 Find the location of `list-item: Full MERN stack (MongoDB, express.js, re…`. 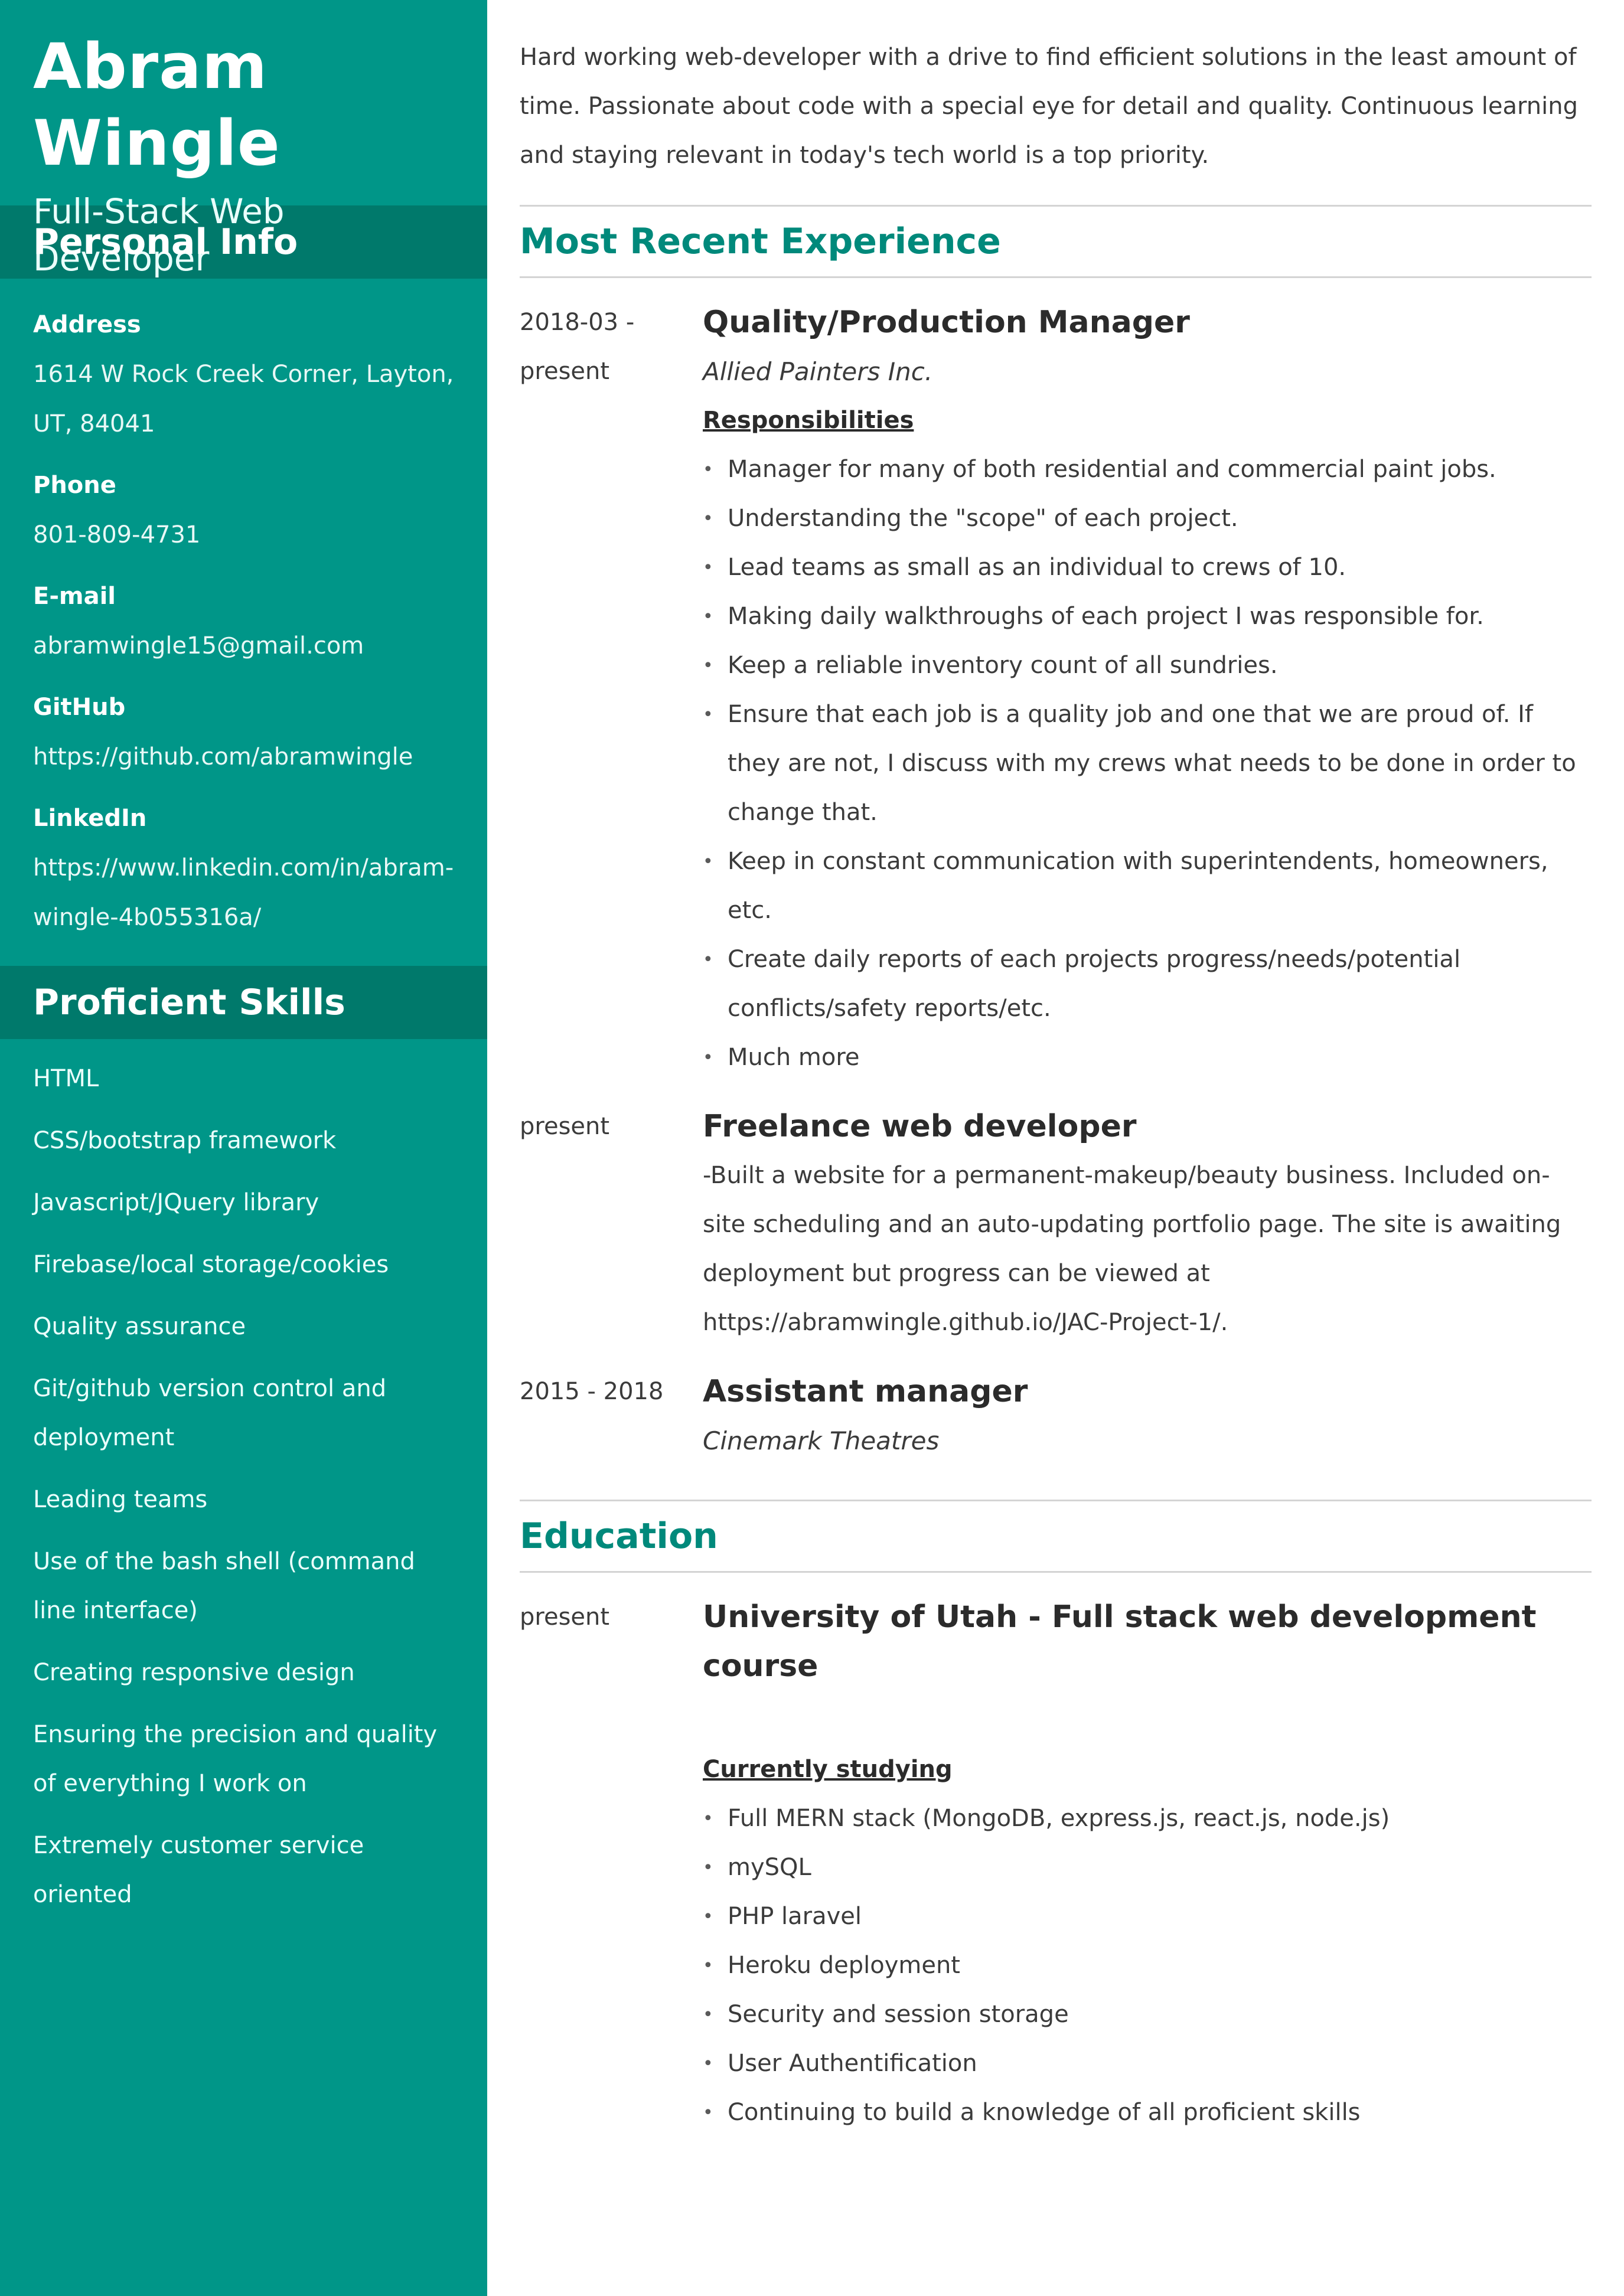

list-item: Full MERN stack (MongoDB, express.js, re… is located at coordinates (1147, 1818).